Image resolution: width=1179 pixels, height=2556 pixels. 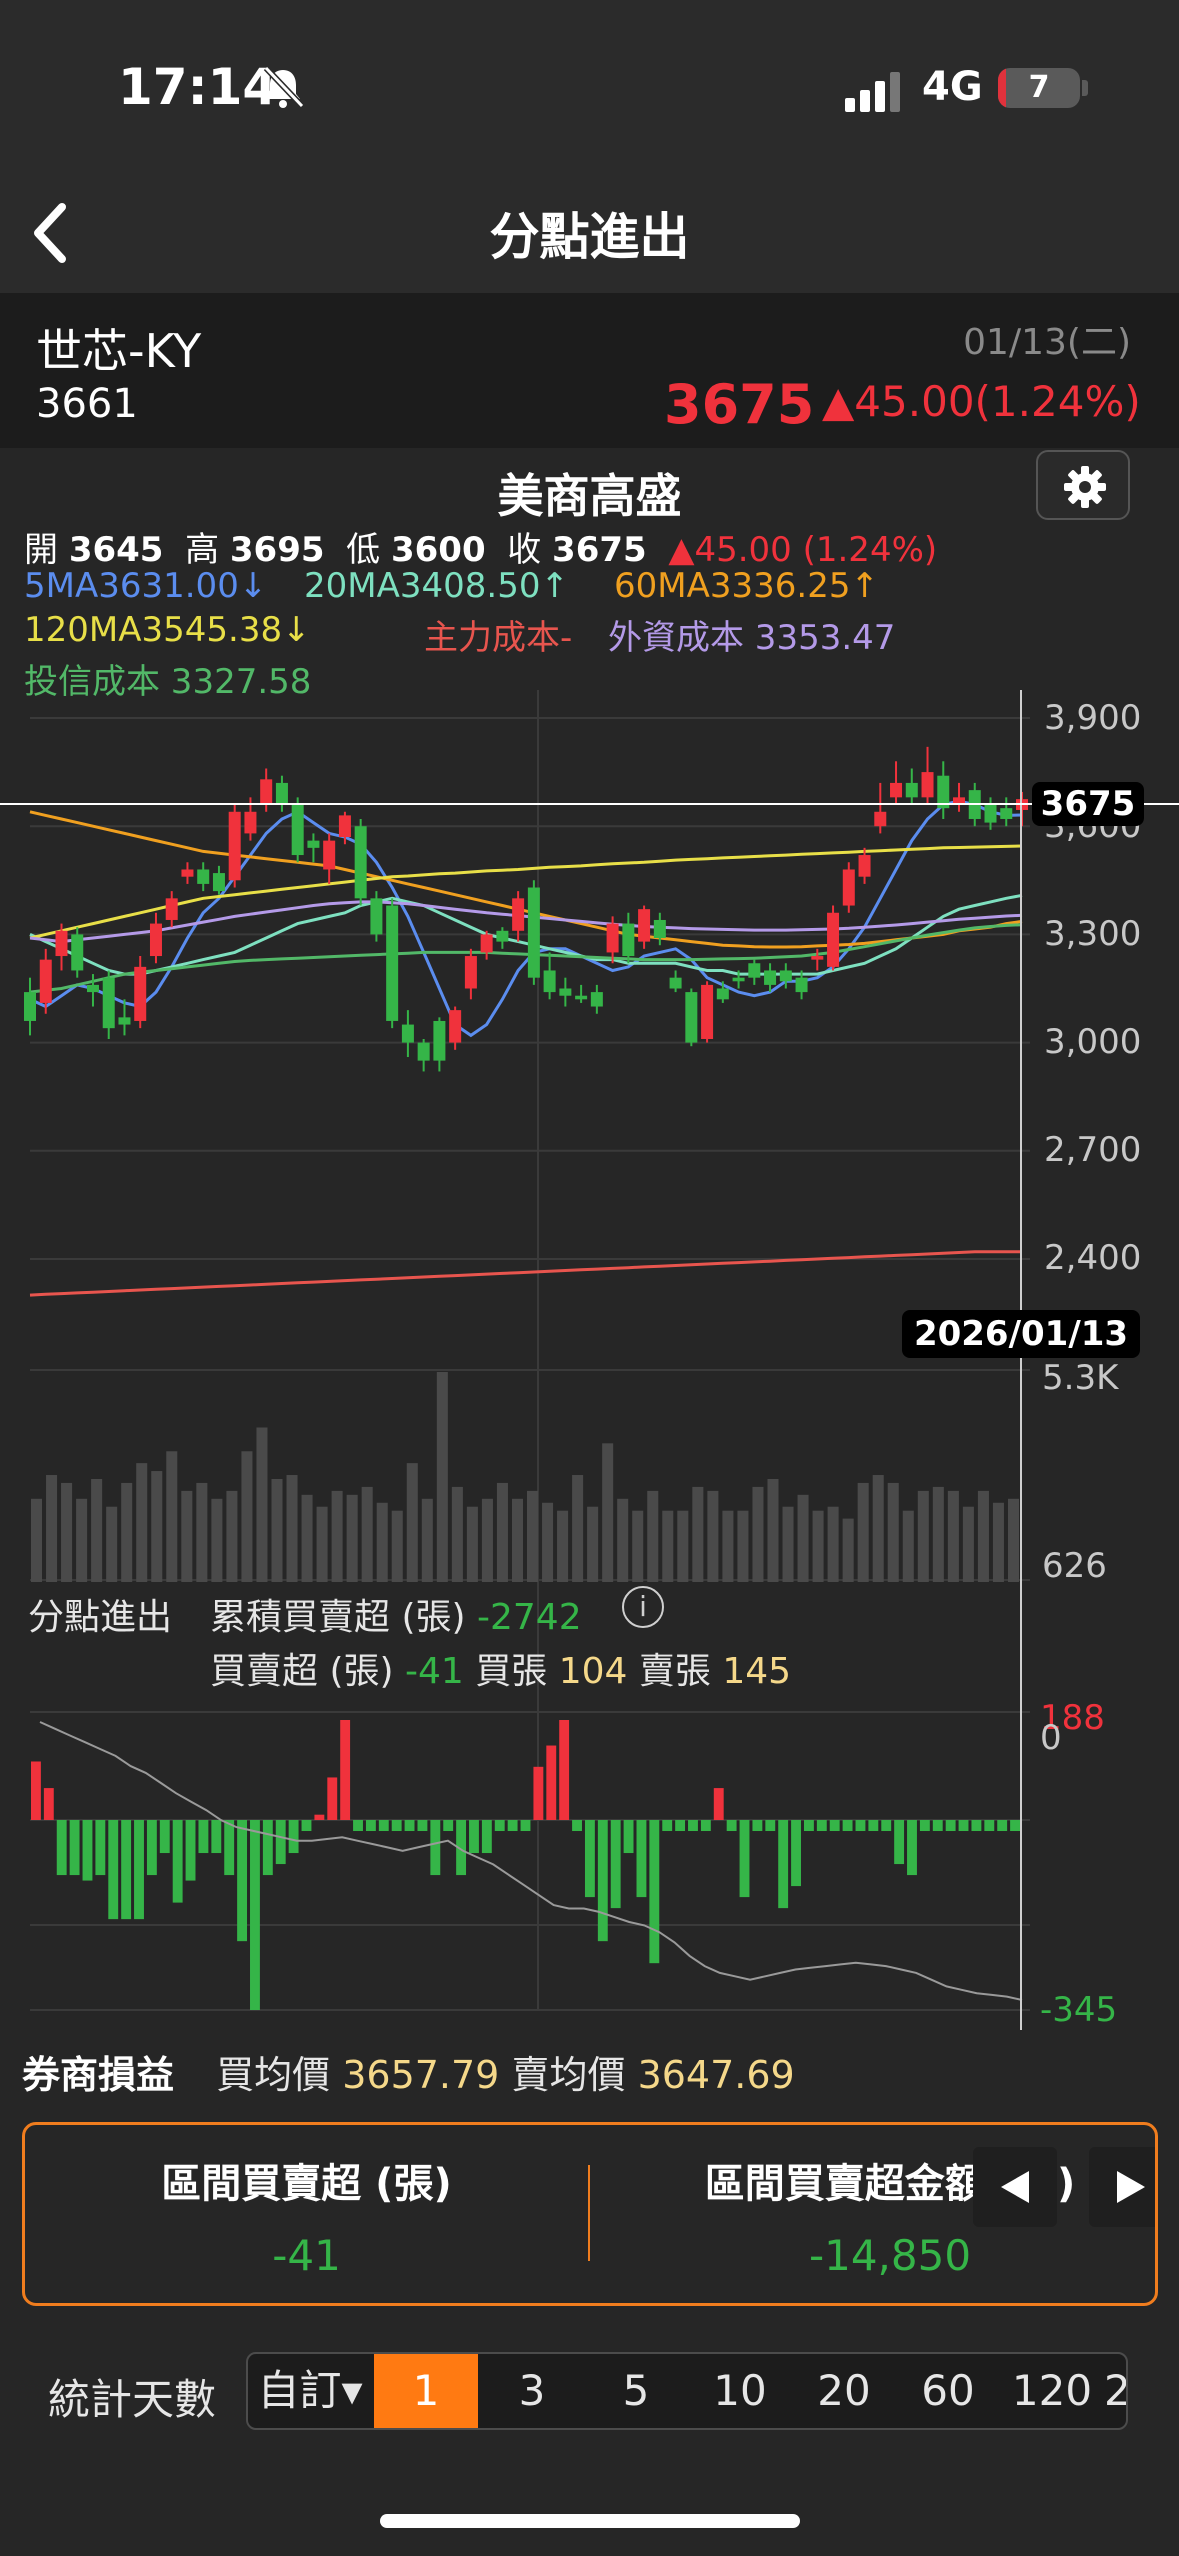 What do you see at coordinates (1093, 718) in the screenshot?
I see `price-tick: 3,900` at bounding box center [1093, 718].